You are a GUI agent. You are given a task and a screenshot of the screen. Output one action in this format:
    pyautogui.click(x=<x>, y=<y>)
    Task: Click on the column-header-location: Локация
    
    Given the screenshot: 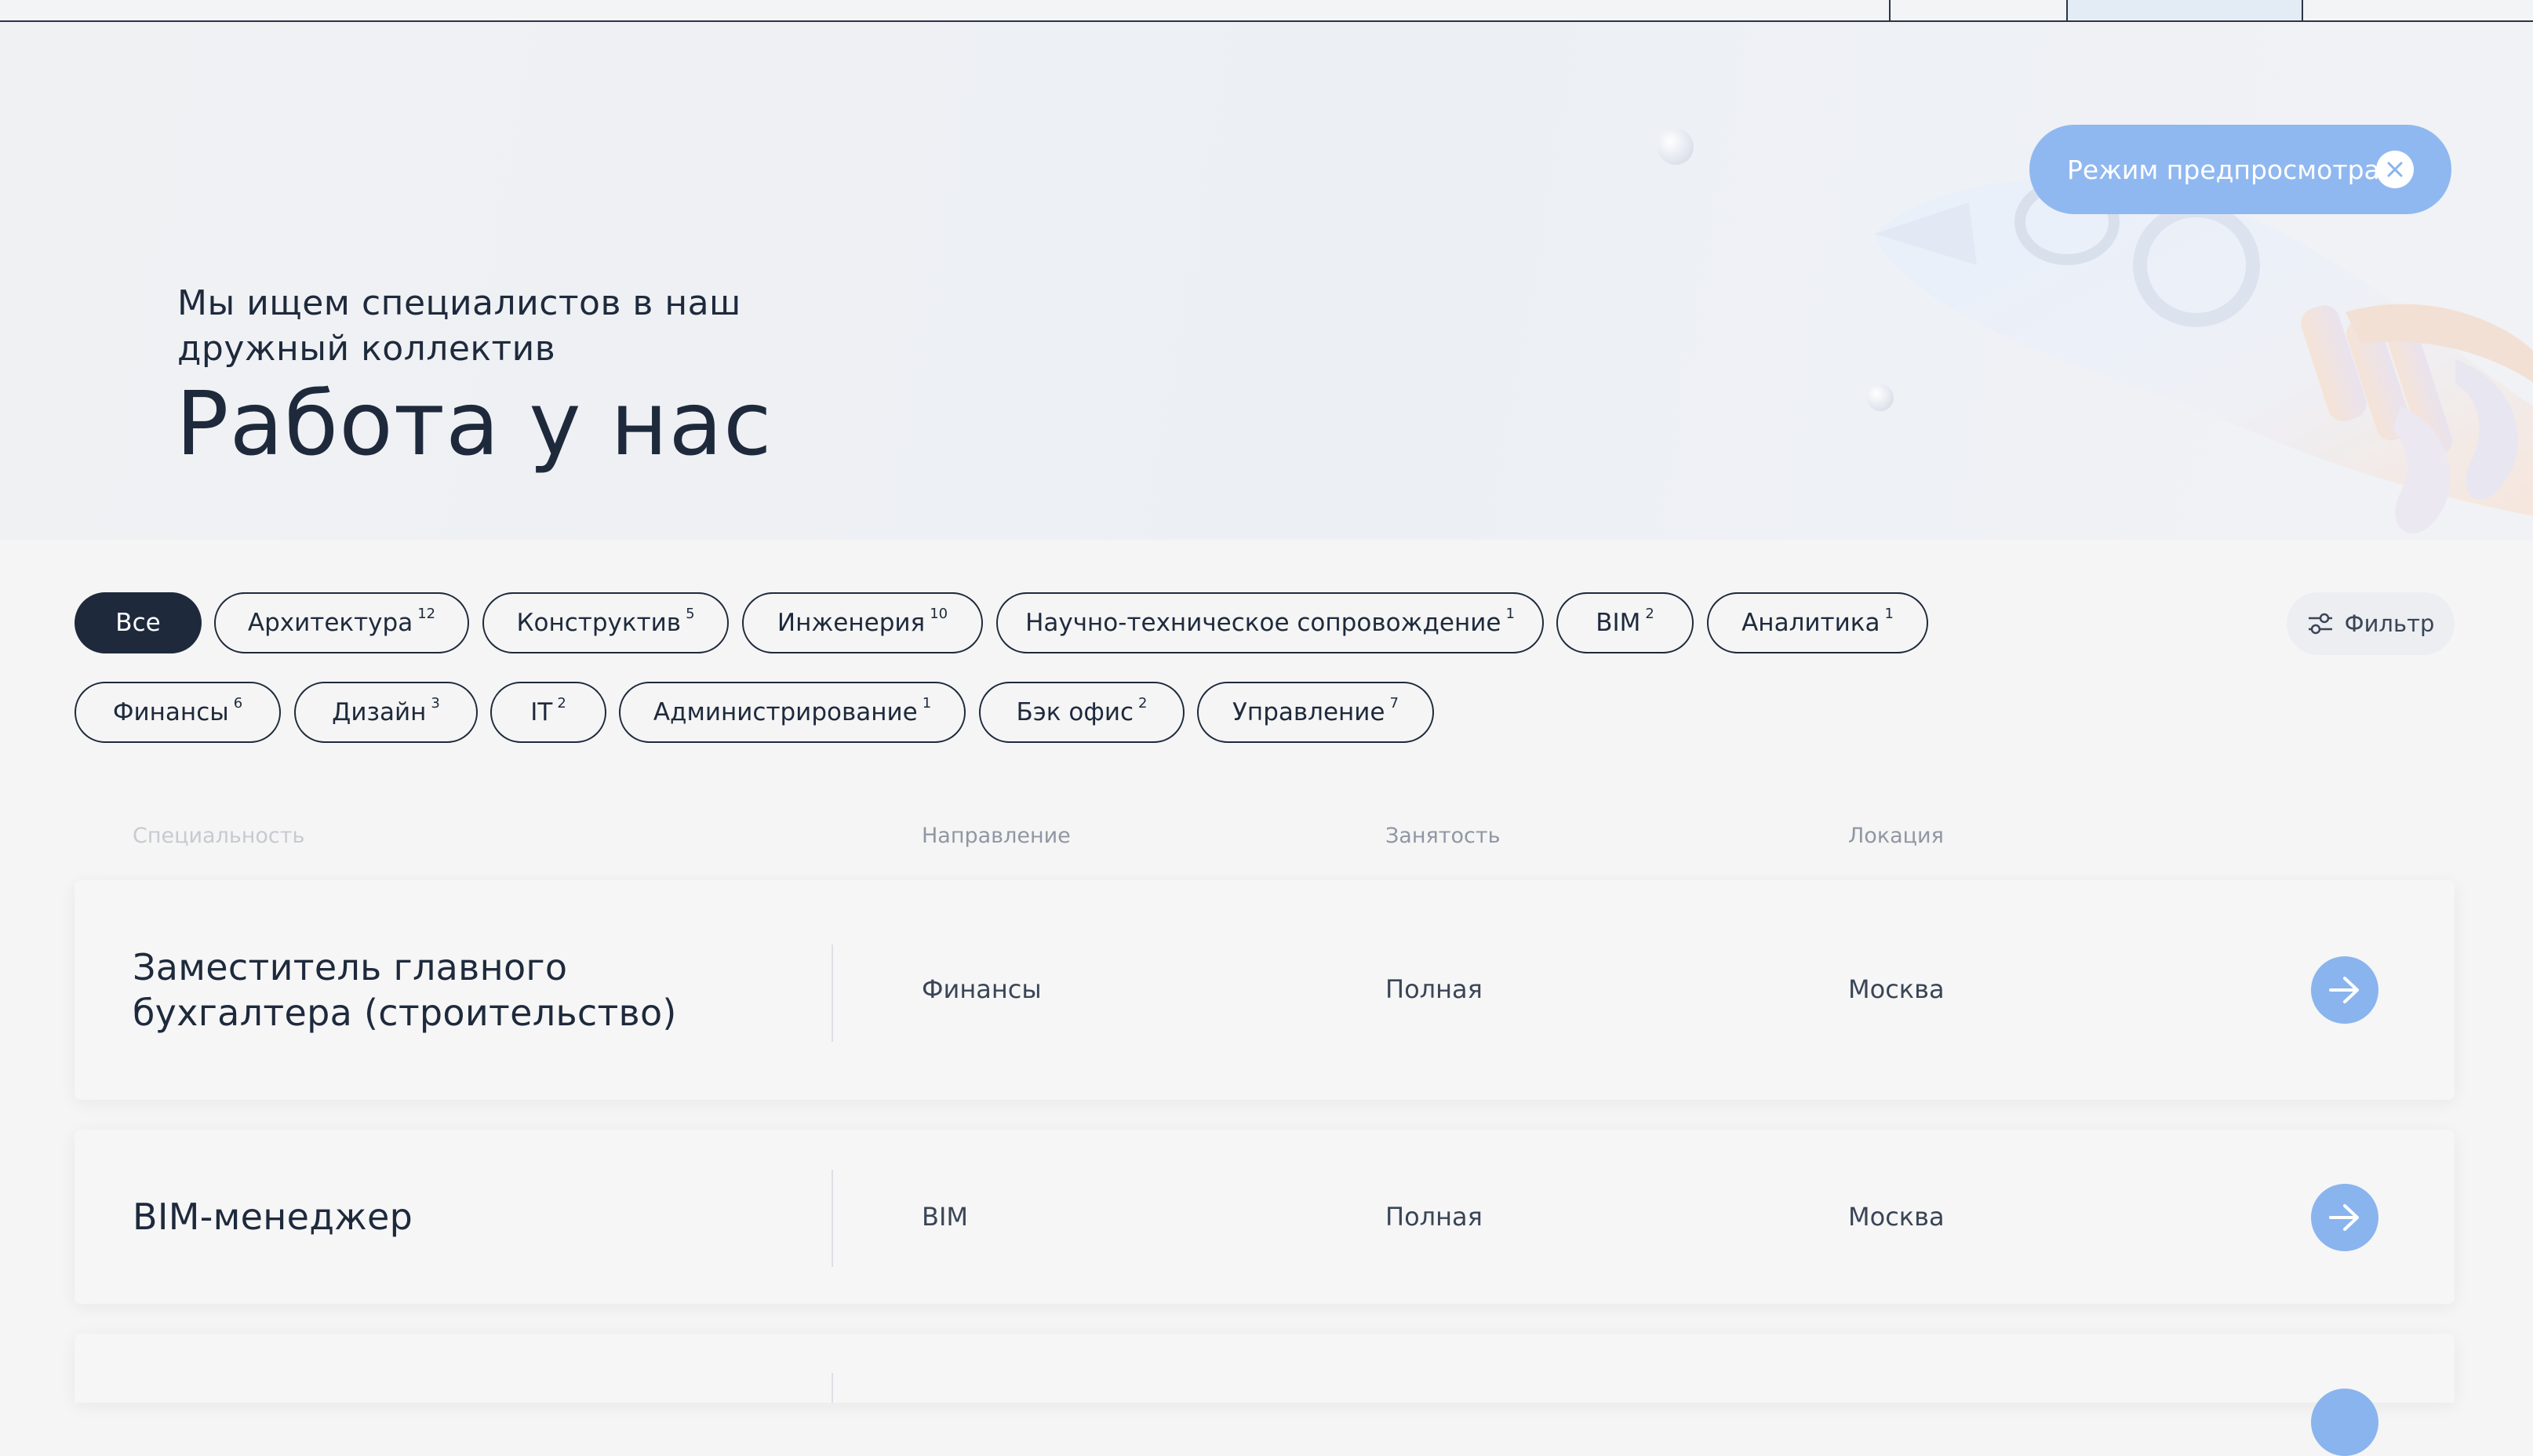 What is the action you would take?
    pyautogui.click(x=1896, y=836)
    